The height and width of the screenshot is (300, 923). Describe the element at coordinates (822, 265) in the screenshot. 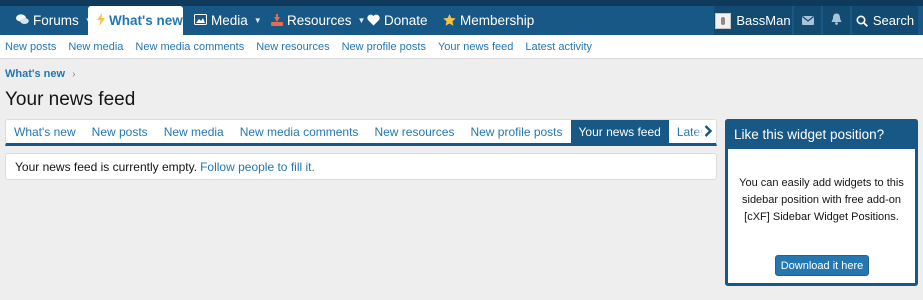

I see `download-button: Download it here` at that location.